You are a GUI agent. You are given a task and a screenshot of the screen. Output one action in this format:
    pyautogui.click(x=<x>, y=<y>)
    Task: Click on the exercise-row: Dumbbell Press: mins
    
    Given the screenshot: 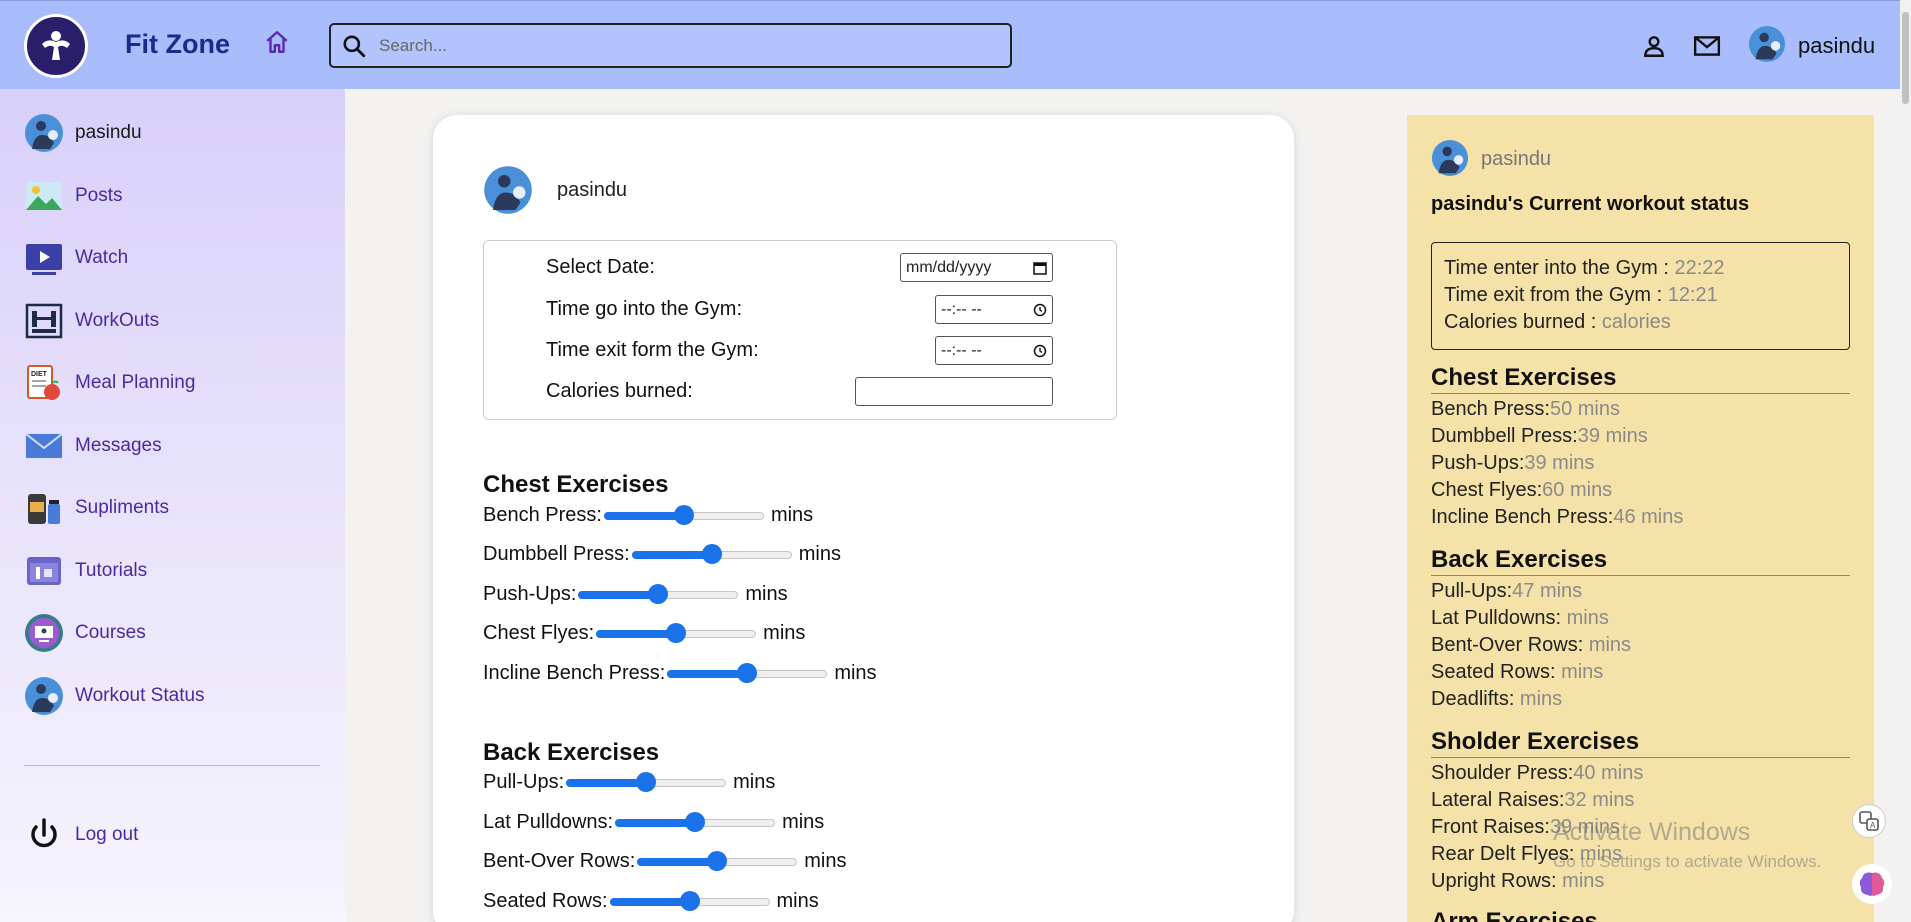 What is the action you would take?
    pyautogui.click(x=662, y=554)
    